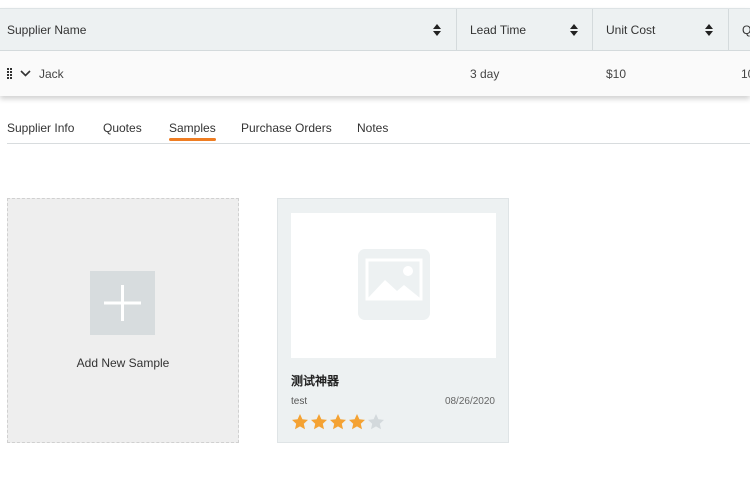 The height and width of the screenshot is (493, 750). I want to click on add-sample-button, so click(122, 303).